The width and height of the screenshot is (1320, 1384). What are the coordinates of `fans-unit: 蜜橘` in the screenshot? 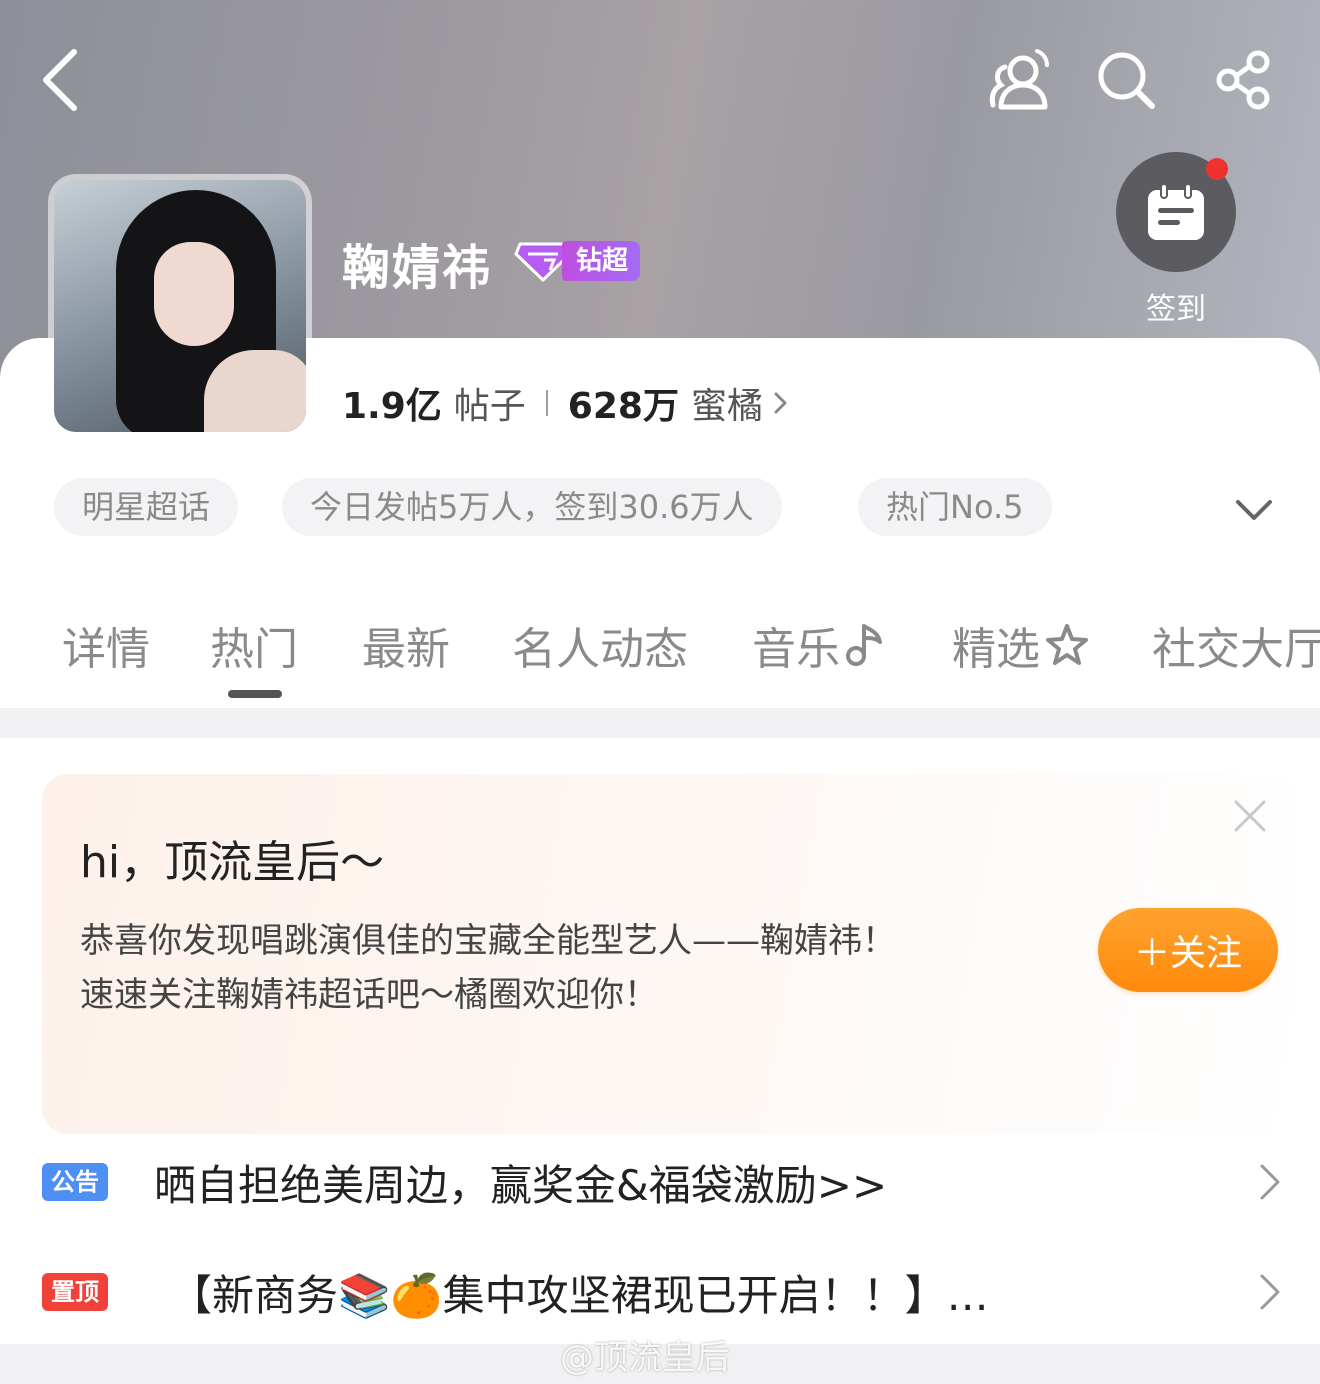 It's located at (726, 406).